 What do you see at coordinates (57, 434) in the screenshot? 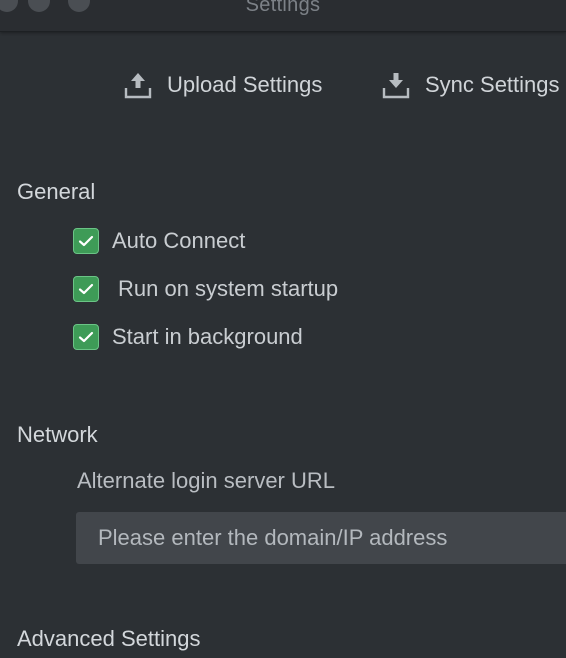
I see `section-title-network: Network` at bounding box center [57, 434].